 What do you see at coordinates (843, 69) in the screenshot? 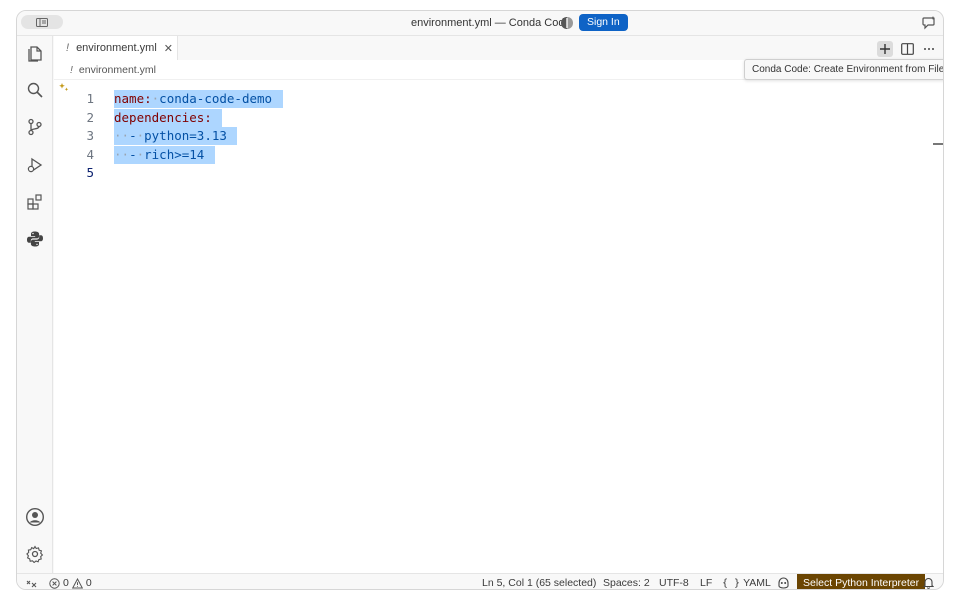
I see `tooltip: Conda Code: Create Environment from File` at bounding box center [843, 69].